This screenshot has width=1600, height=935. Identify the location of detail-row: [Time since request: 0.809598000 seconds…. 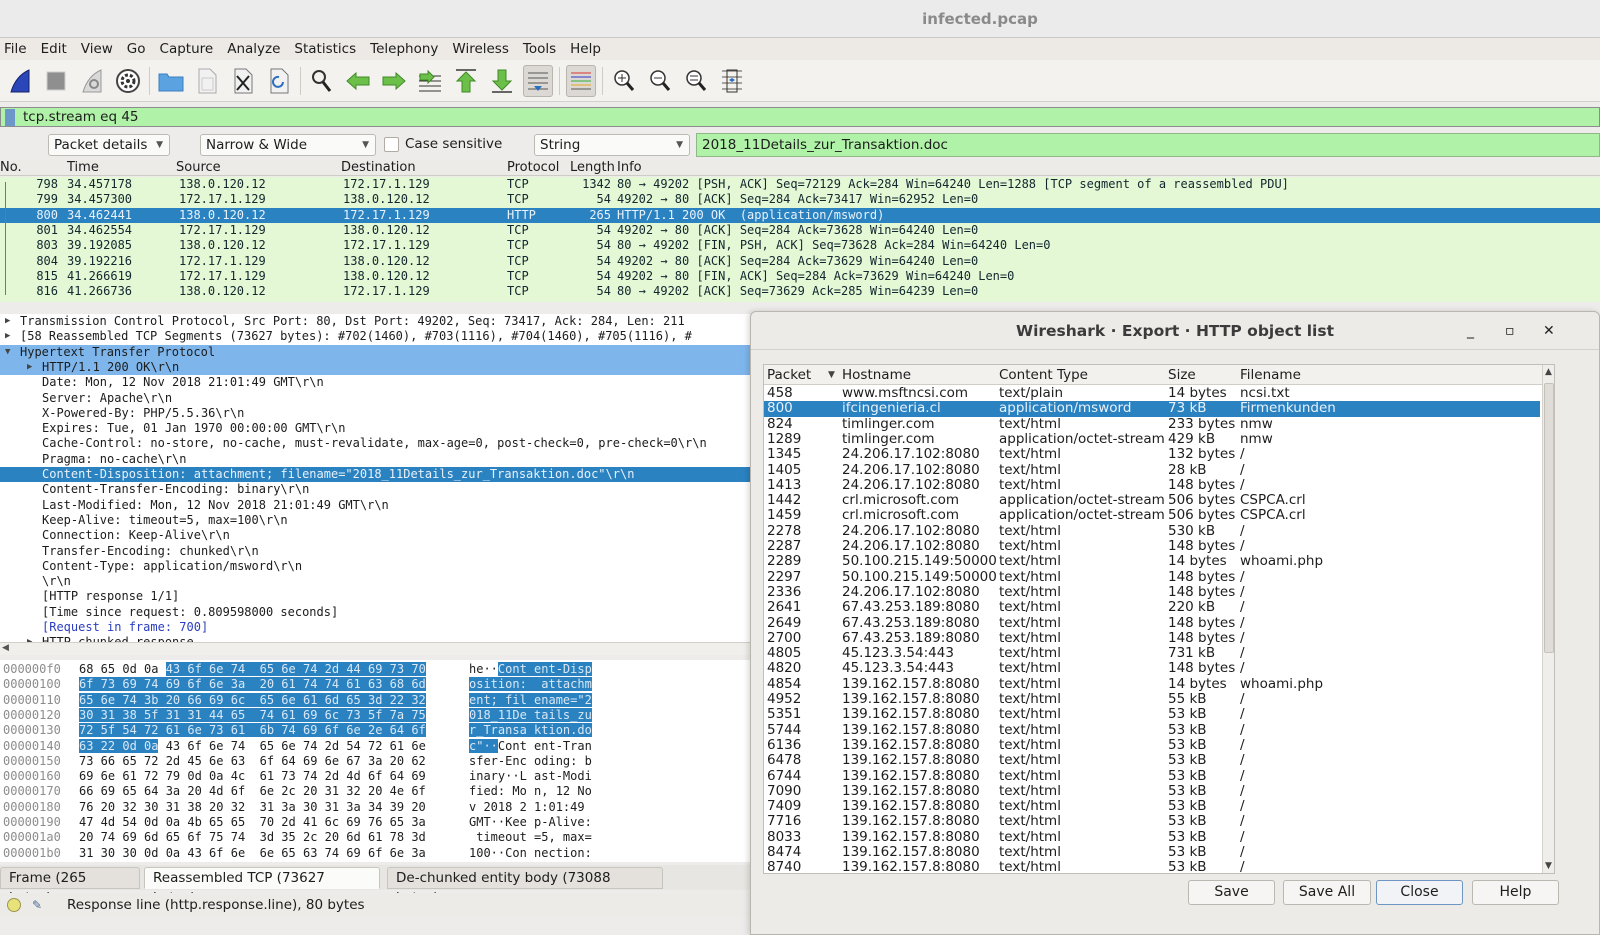
(376, 612).